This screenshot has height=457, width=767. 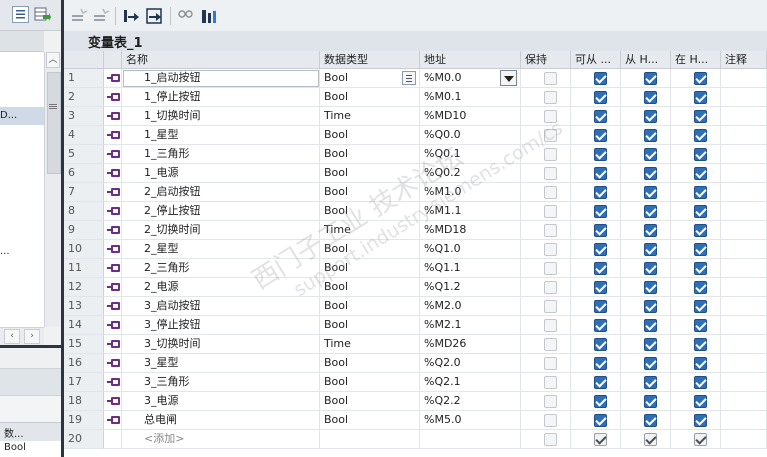 I want to click on tag-name-cell: 1_星型, so click(x=221, y=135).